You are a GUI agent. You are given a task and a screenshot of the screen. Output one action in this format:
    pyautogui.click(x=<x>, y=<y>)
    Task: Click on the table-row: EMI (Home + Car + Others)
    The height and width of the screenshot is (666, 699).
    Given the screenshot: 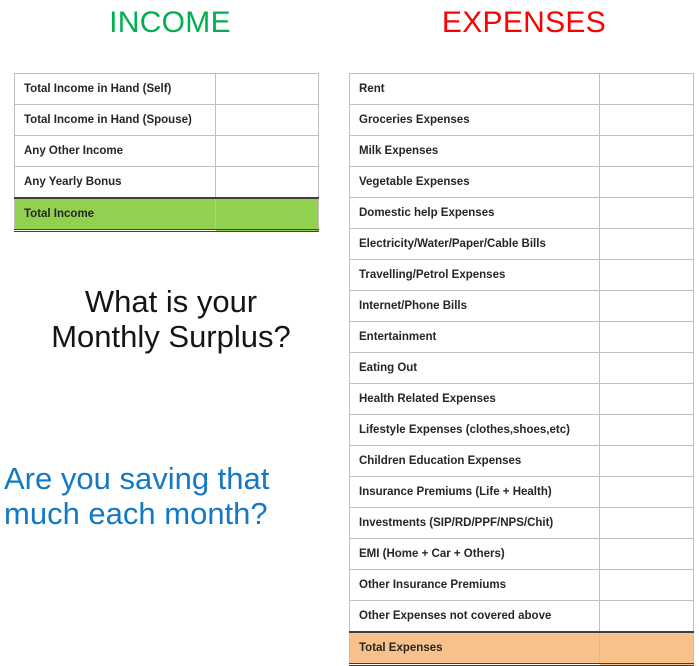 What is the action you would take?
    pyautogui.click(x=521, y=554)
    